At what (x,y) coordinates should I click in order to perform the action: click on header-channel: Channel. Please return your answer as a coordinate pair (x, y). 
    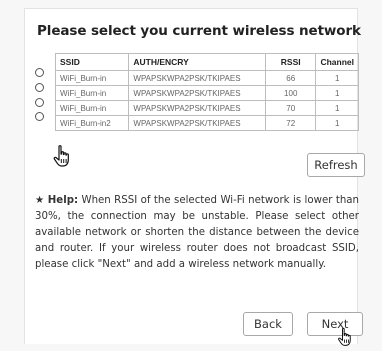
    Looking at the image, I should click on (337, 62).